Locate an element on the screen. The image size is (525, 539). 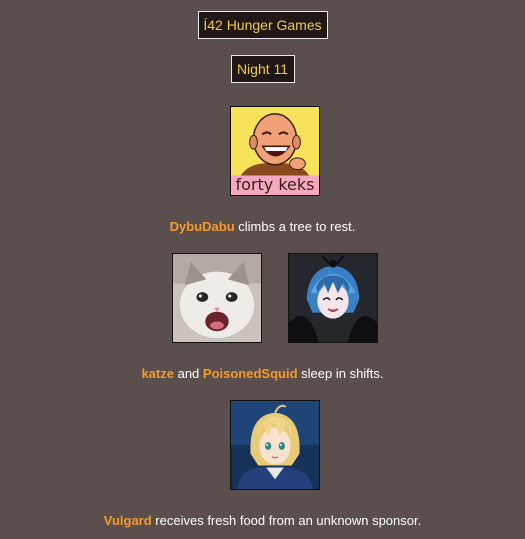
tribute-name: PoisonedSquid is located at coordinates (250, 373).